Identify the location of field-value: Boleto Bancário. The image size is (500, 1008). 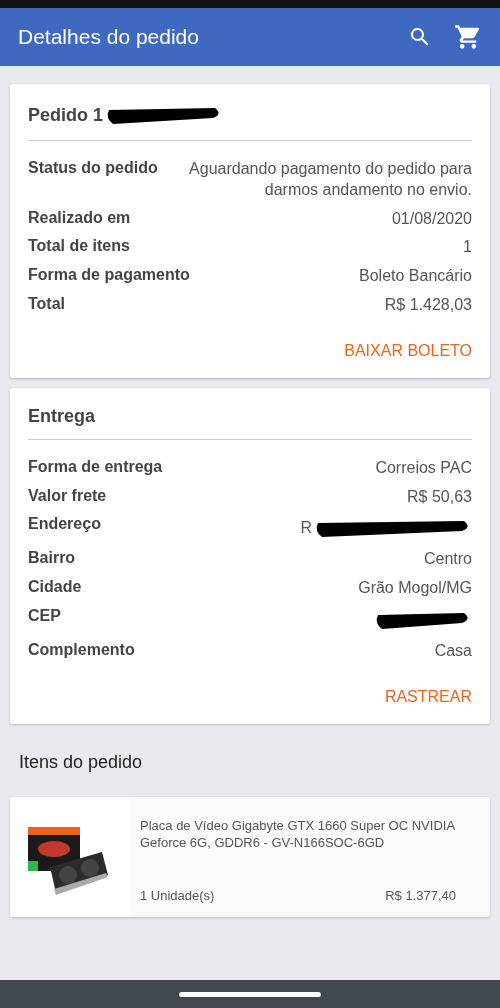
(415, 276).